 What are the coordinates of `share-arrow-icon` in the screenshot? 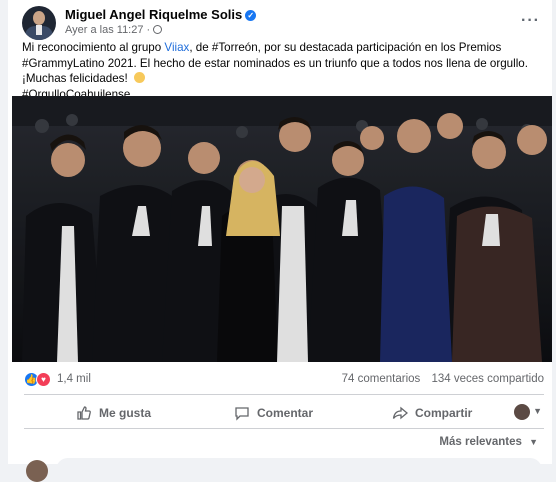 It's located at (400, 413).